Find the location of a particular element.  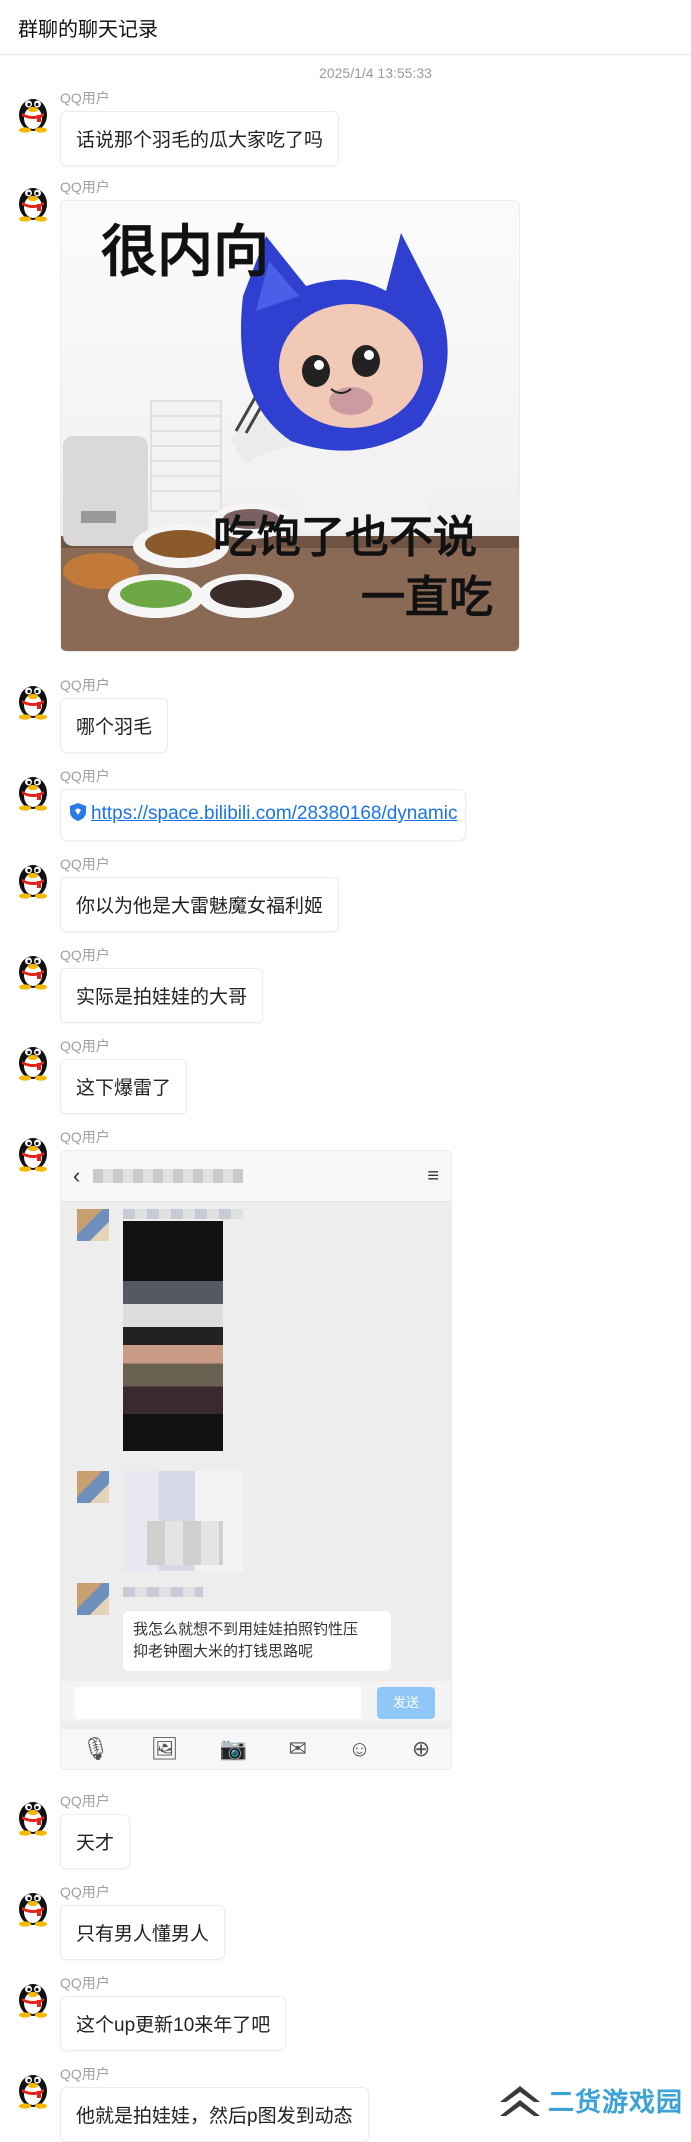

chat-header: 群聊的聊天记录 is located at coordinates (345, 27).